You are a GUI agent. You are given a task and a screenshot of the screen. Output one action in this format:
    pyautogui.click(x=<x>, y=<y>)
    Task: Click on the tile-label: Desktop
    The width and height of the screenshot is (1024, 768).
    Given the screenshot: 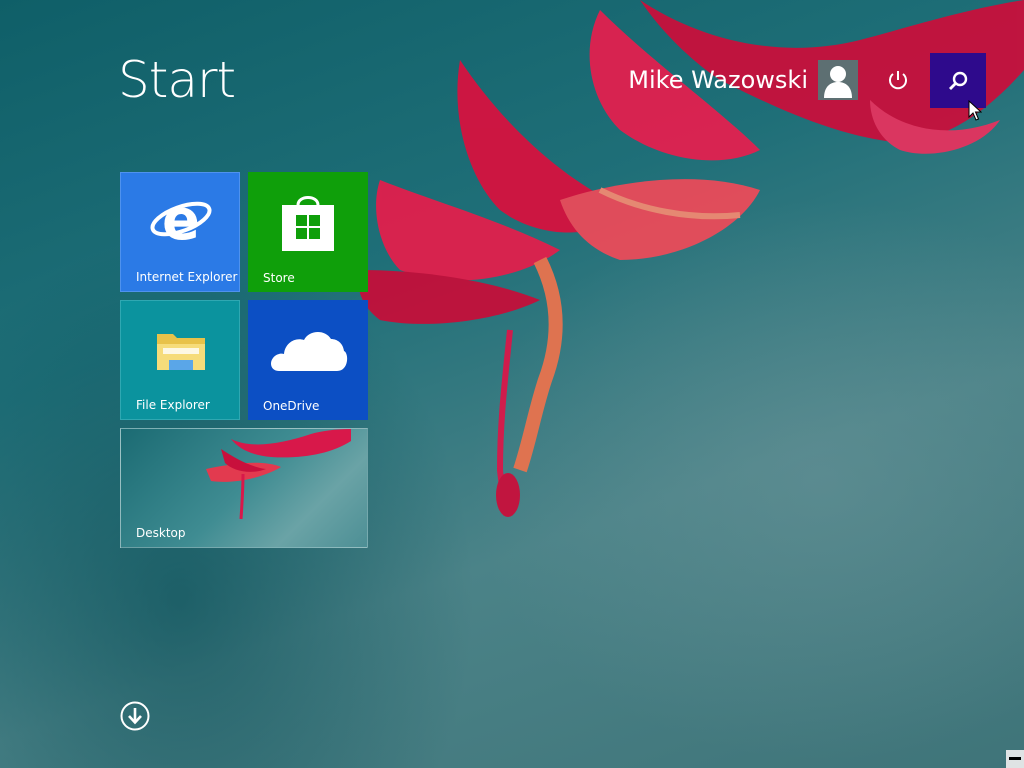 What is the action you would take?
    pyautogui.click(x=161, y=533)
    